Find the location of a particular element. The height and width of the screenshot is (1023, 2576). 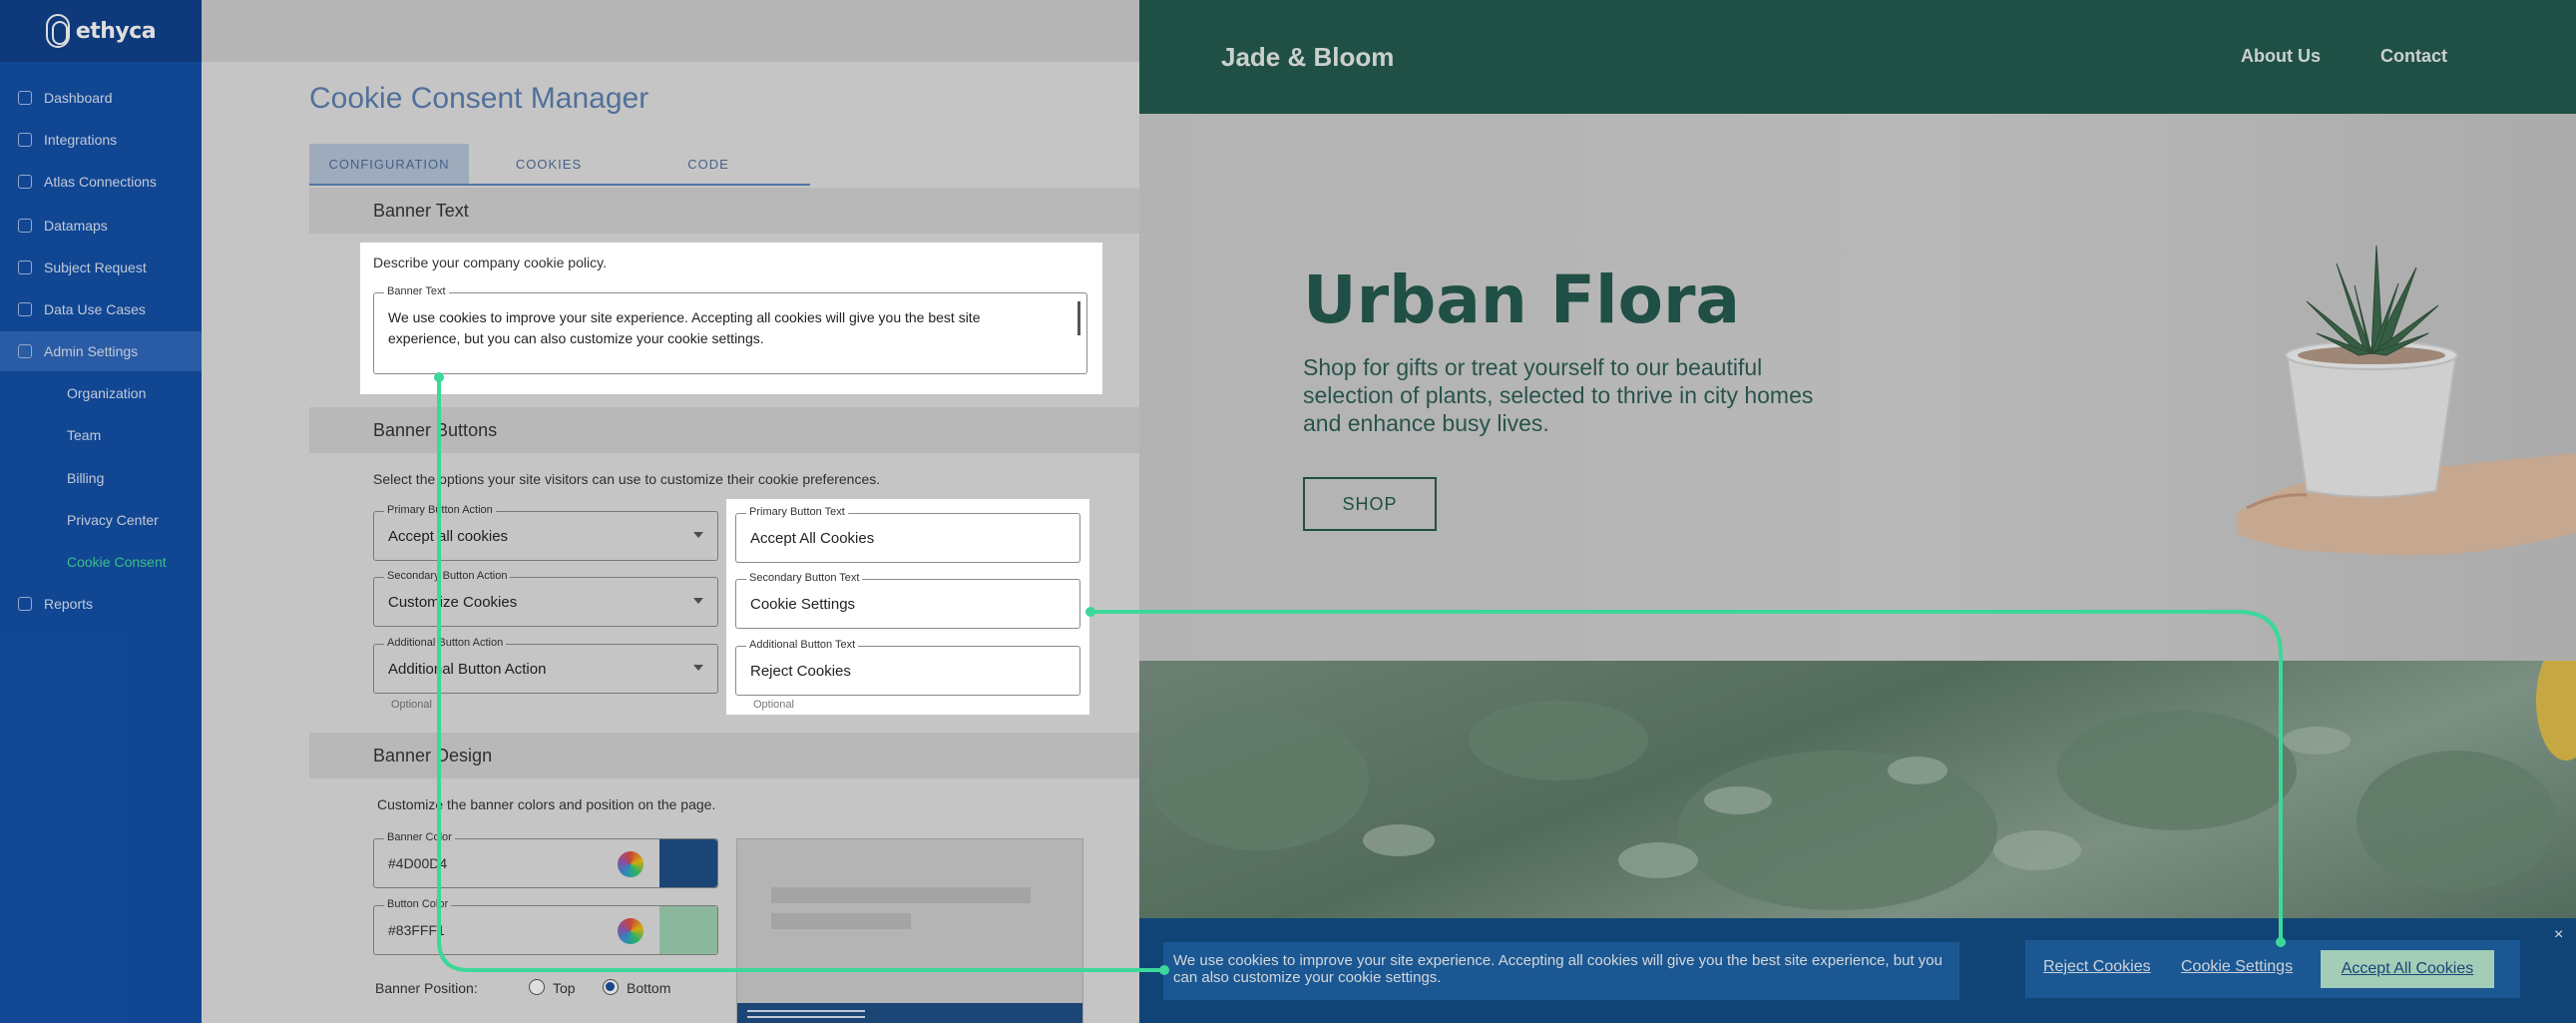

sidebar-item-label: Team is located at coordinates (84, 435).